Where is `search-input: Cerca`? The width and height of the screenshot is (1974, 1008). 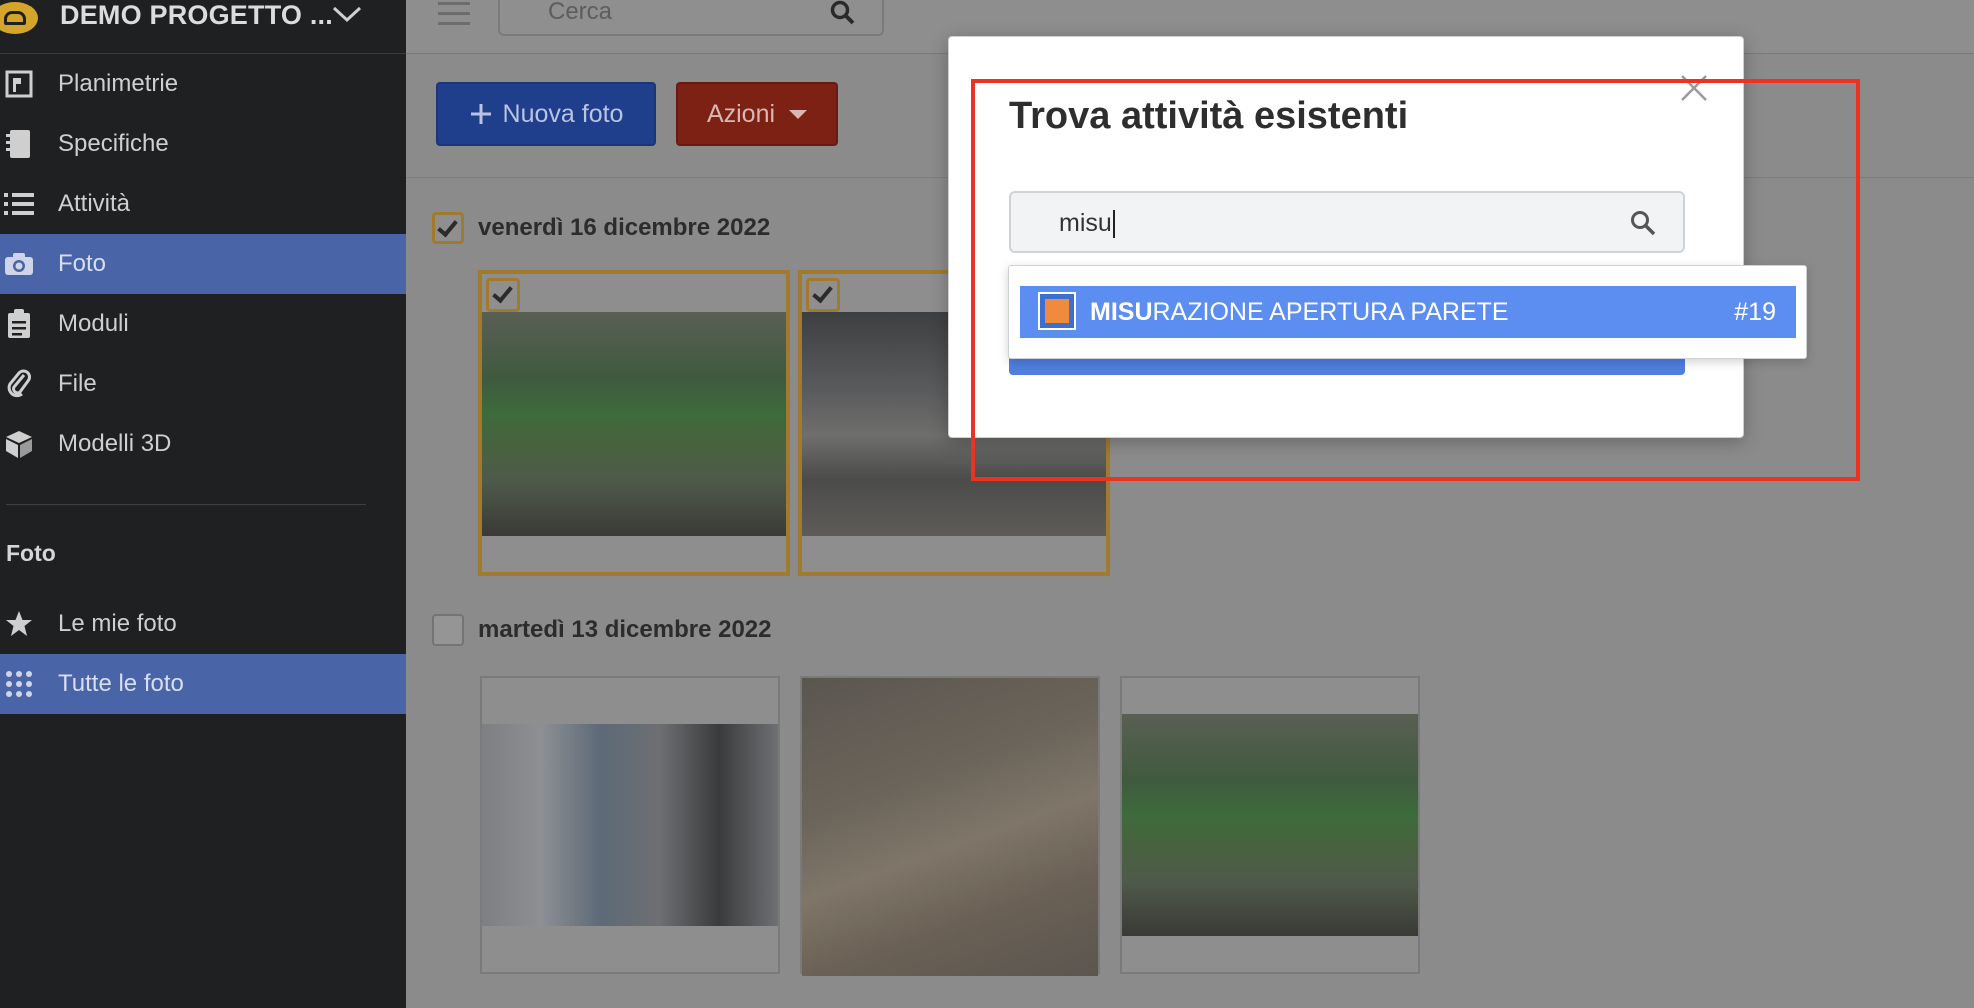
search-input: Cerca is located at coordinates (691, 18).